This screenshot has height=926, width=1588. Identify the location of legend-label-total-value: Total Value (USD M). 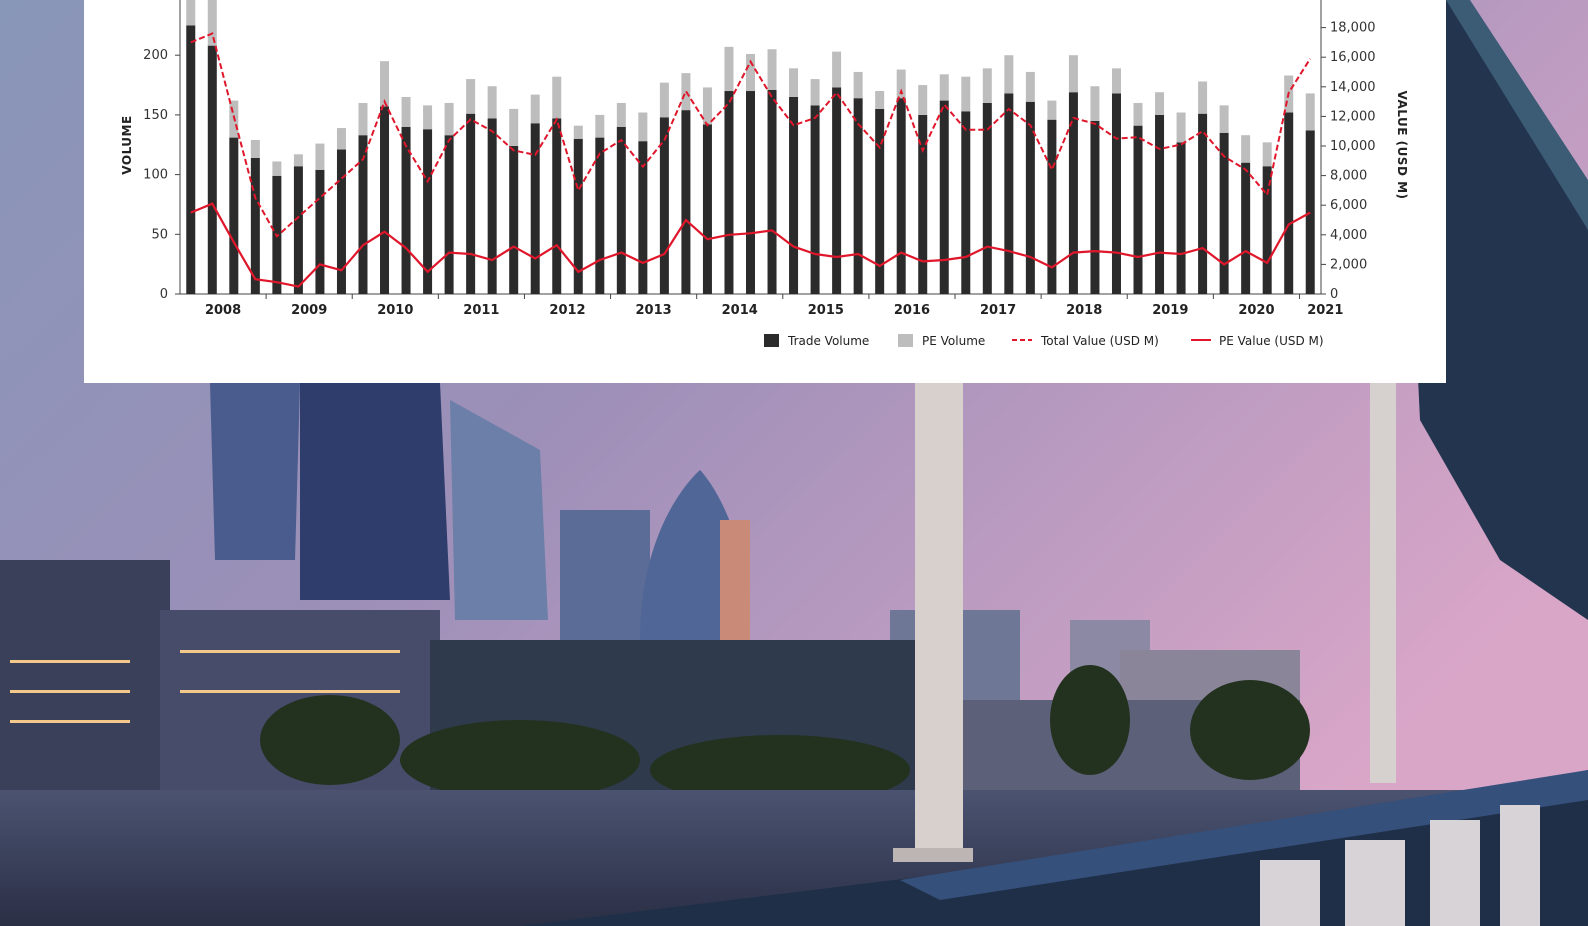
(1099, 341).